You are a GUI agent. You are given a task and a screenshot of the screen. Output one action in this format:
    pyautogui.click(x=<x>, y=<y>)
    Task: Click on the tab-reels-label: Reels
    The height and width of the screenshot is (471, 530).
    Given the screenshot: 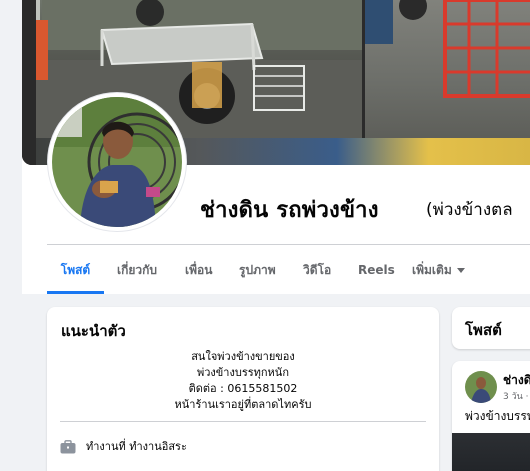 What is the action you would take?
    pyautogui.click(x=376, y=270)
    